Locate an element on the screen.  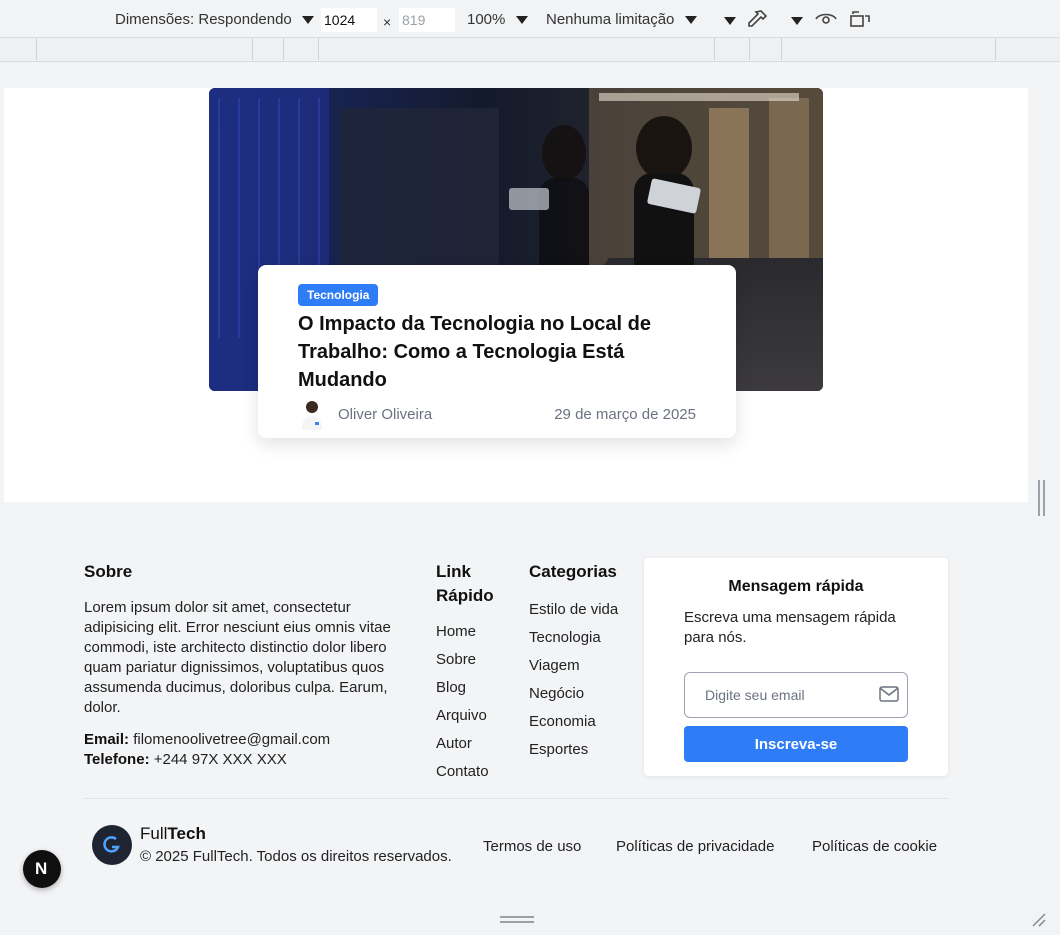
subscribe-button: Inscreva-se is located at coordinates (796, 744).